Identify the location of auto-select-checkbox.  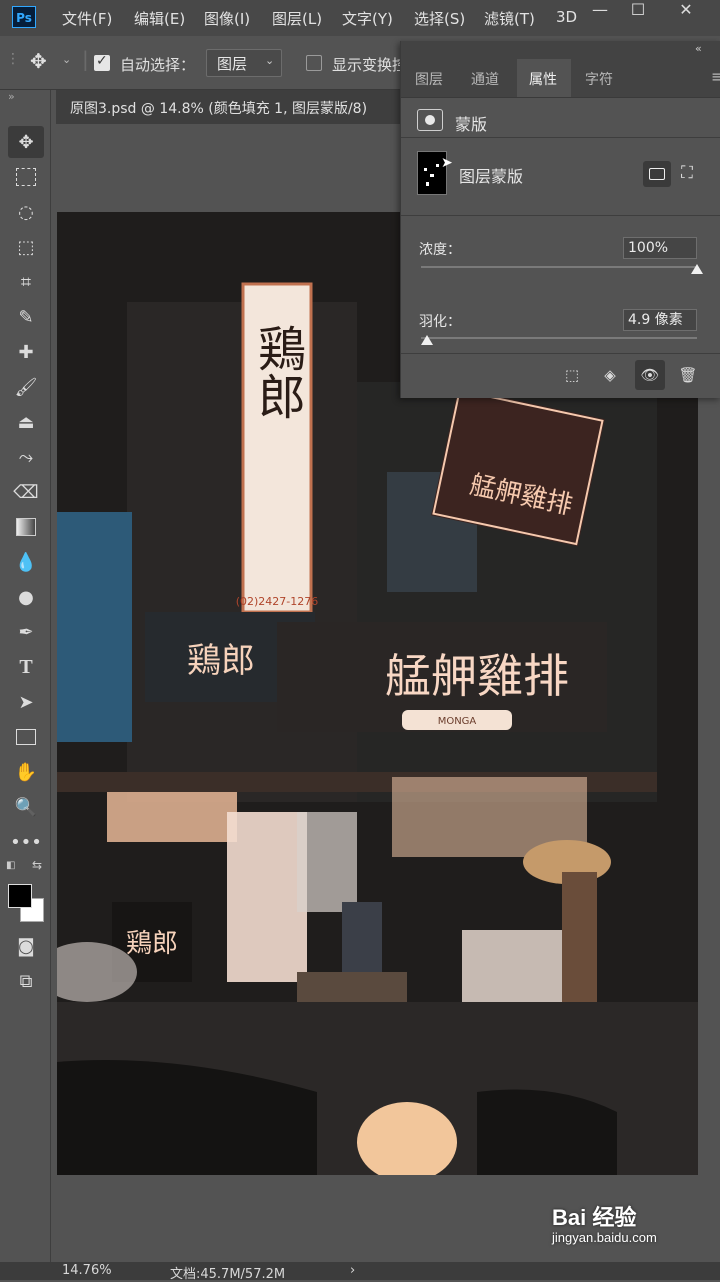
(102, 62).